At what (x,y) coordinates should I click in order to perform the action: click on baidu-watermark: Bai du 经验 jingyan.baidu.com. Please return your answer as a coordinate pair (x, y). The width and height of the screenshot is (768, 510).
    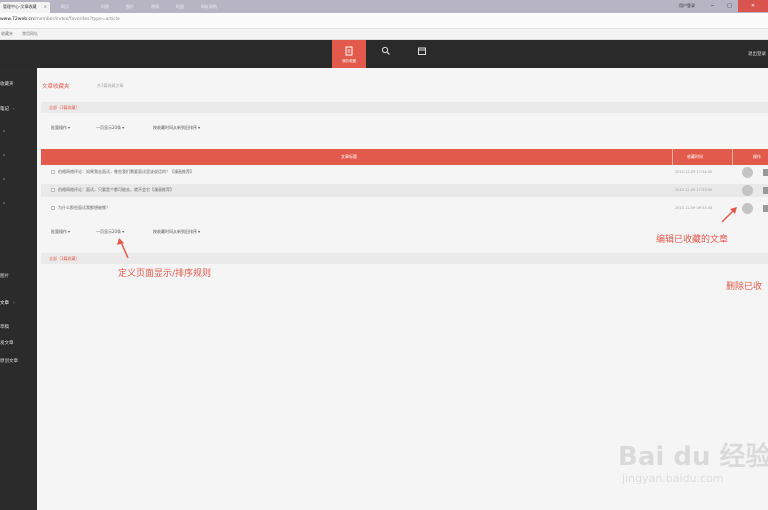
    Looking at the image, I should click on (684, 454).